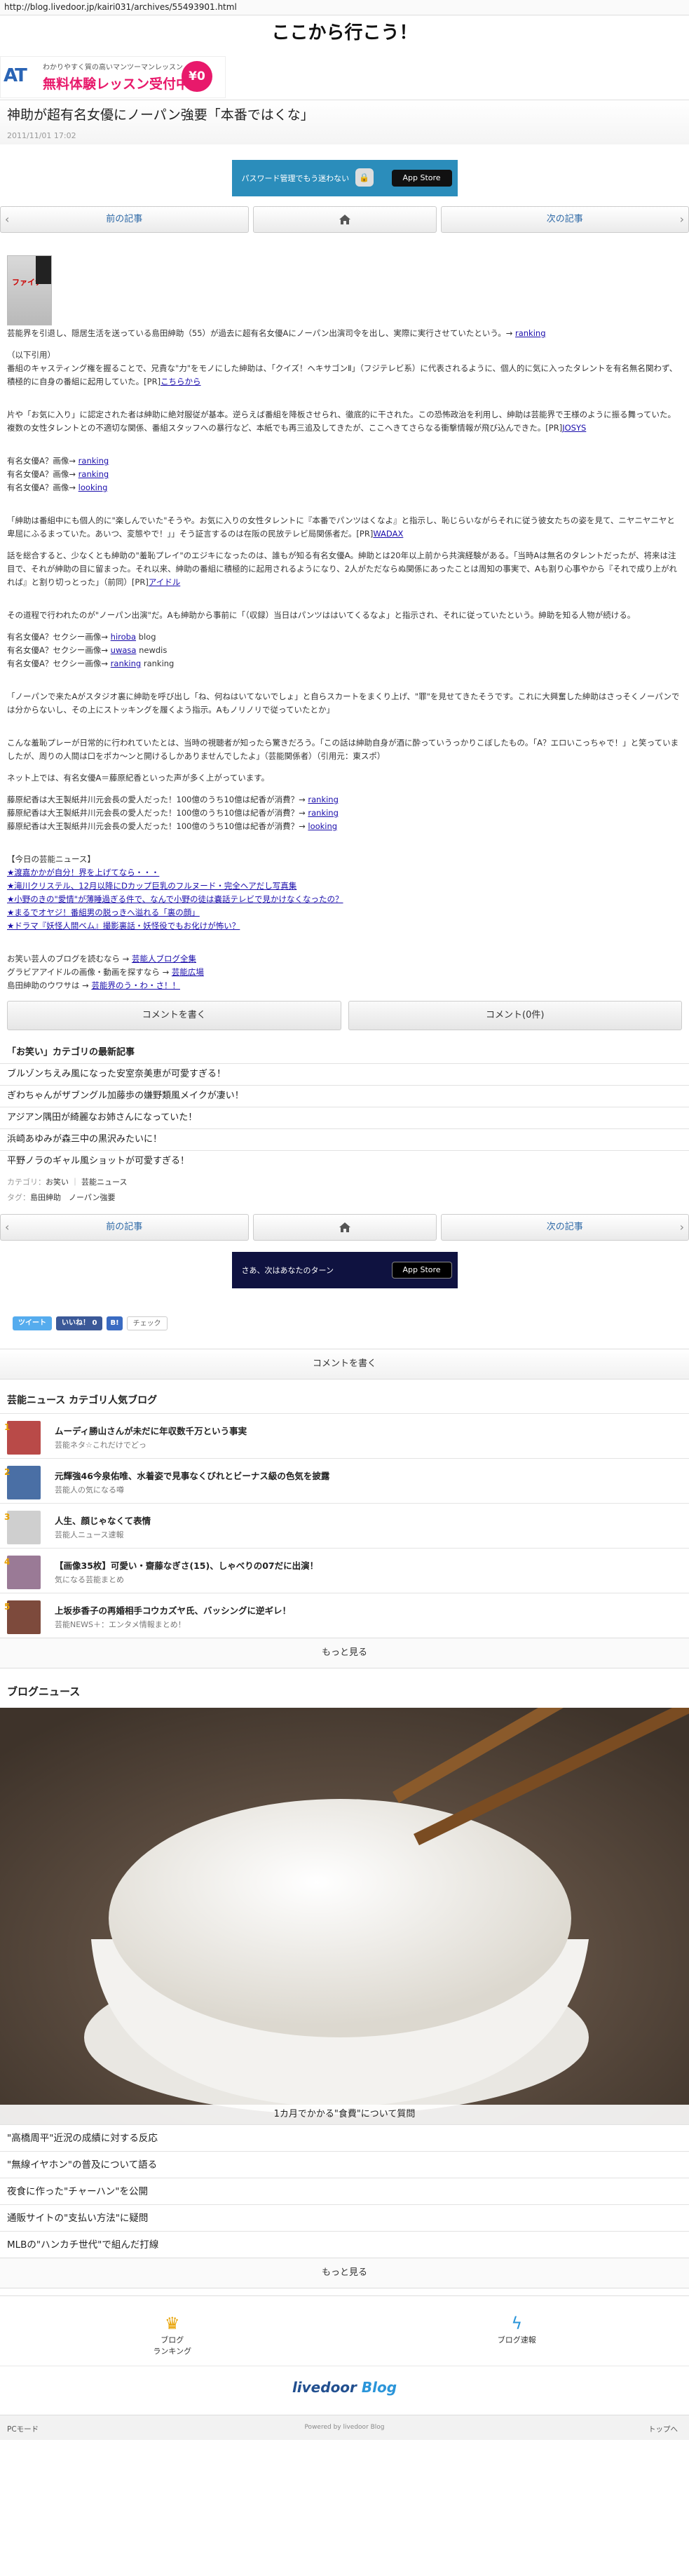  I want to click on pr-link-wadax: WADAX, so click(388, 534).